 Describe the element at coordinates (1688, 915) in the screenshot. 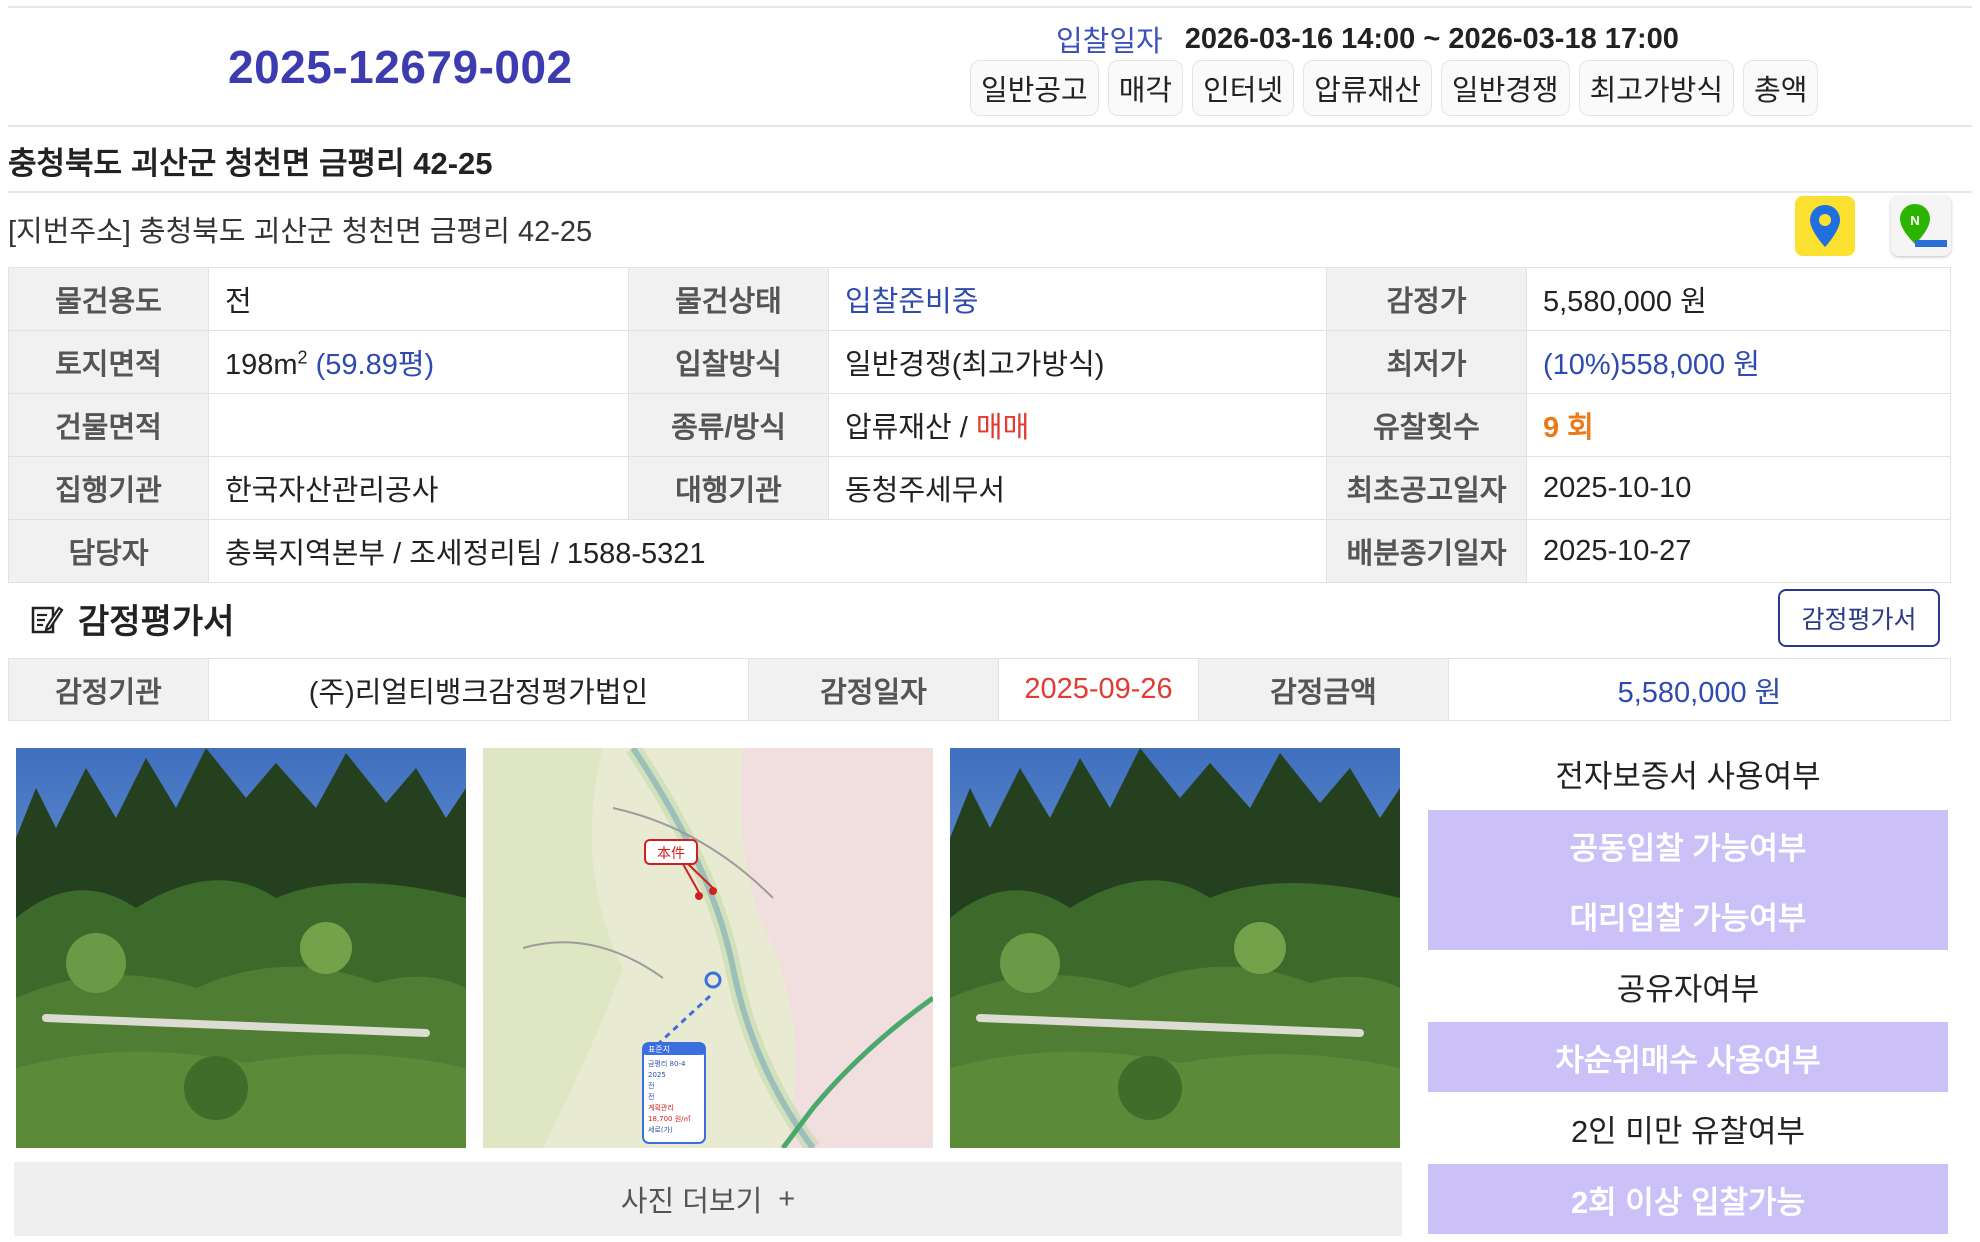

I see `proxy-bid-status: 대리입찰 가능여부` at that location.